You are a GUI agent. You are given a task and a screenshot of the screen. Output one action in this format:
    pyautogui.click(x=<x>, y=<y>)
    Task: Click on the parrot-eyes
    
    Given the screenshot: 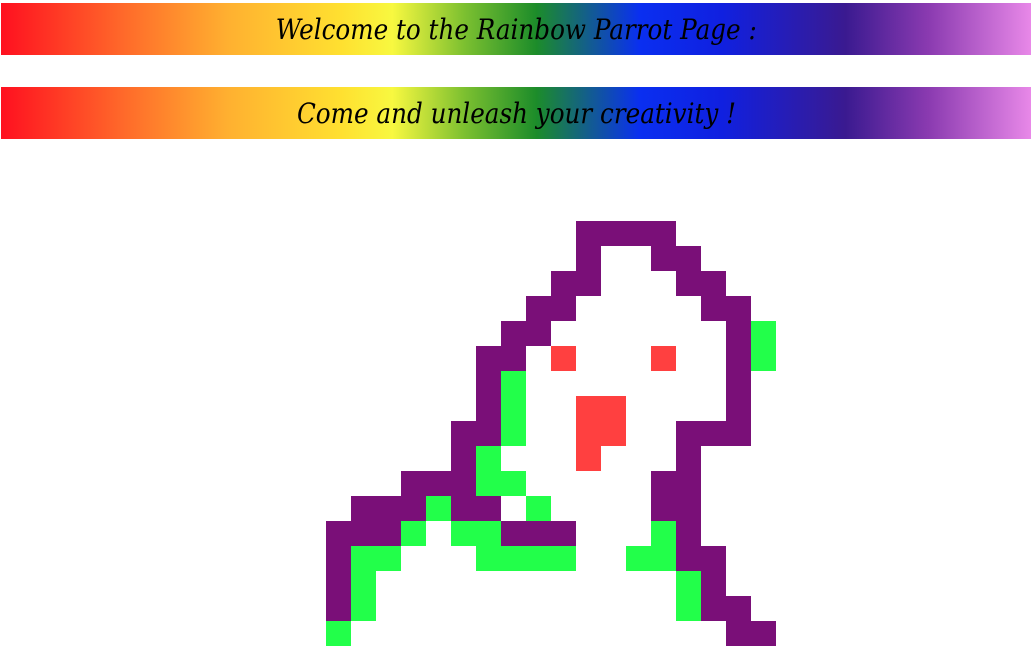 What is the action you would take?
    pyautogui.click(x=613, y=358)
    